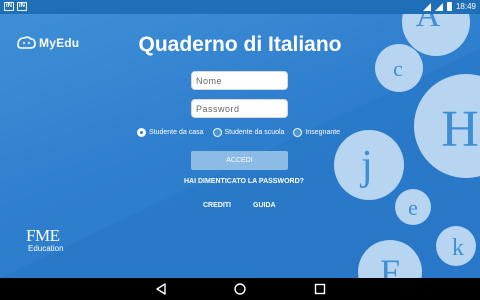 This screenshot has height=300, width=480. Describe the element at coordinates (239, 80) in the screenshot. I see `name-input` at that location.